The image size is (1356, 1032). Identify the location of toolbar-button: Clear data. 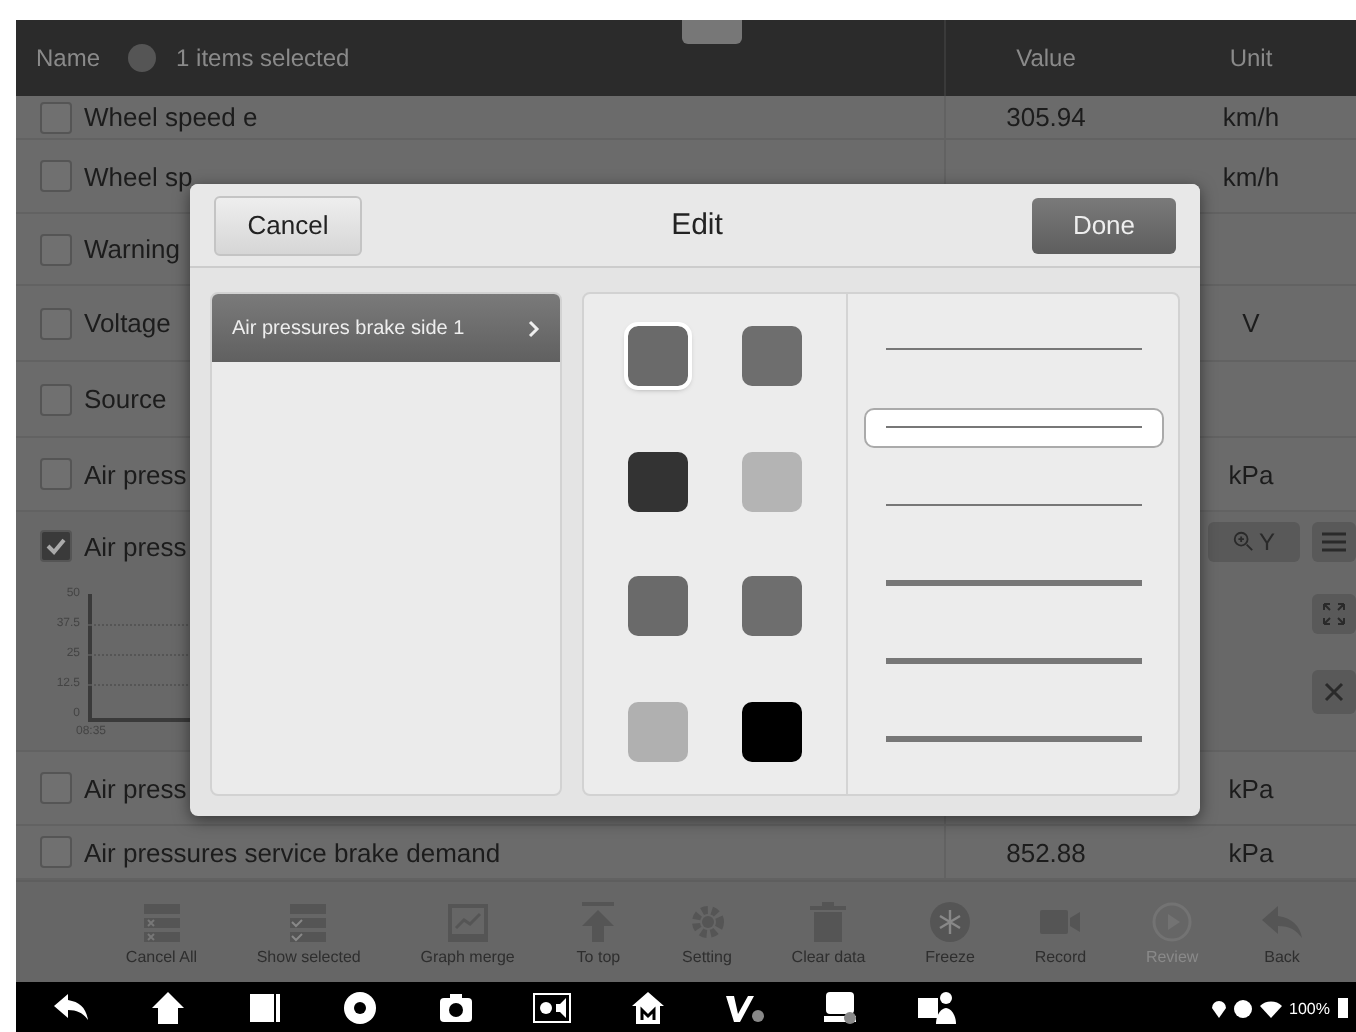
(828, 932).